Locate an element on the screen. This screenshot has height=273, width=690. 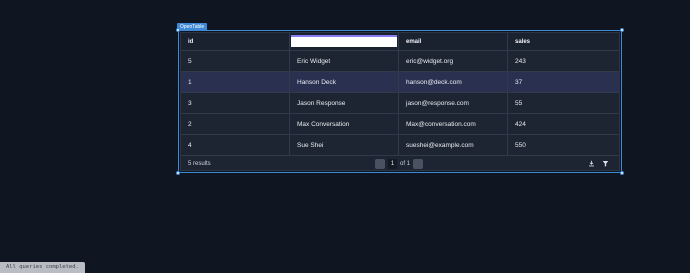
cell-sales: 243 is located at coordinates (520, 61).